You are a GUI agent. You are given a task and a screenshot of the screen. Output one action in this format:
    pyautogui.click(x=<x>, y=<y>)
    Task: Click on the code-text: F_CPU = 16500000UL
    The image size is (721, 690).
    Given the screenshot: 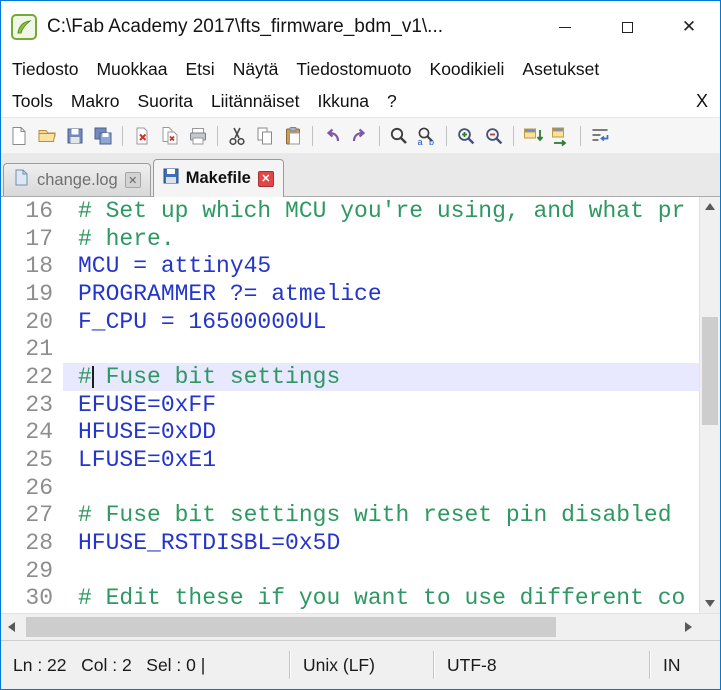 What is the action you would take?
    pyautogui.click(x=381, y=322)
    